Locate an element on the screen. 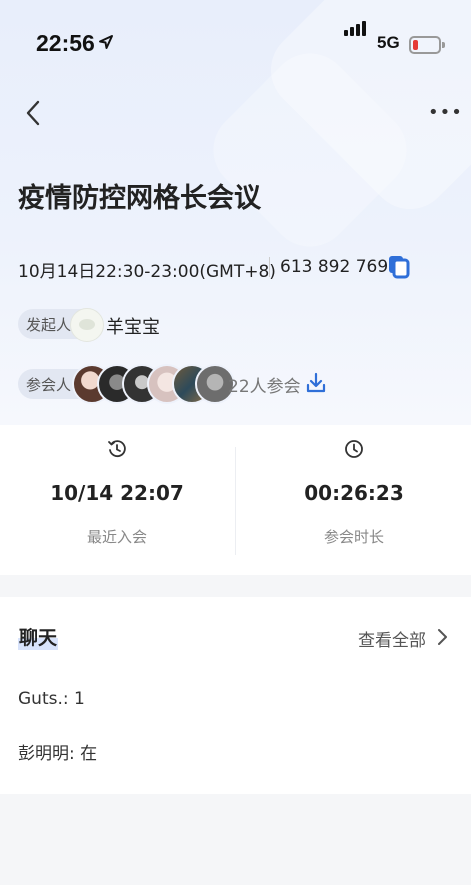  duration-label: 参会时长 is located at coordinates (353, 537).